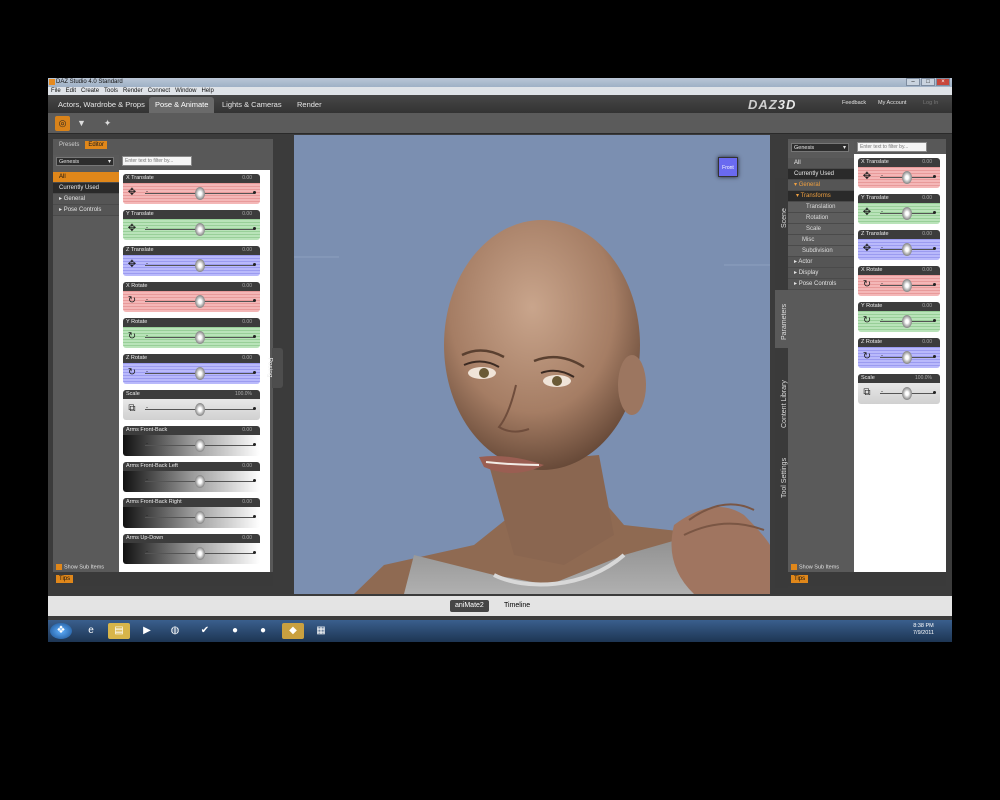  I want to click on group-scale: Scale, so click(821, 229).